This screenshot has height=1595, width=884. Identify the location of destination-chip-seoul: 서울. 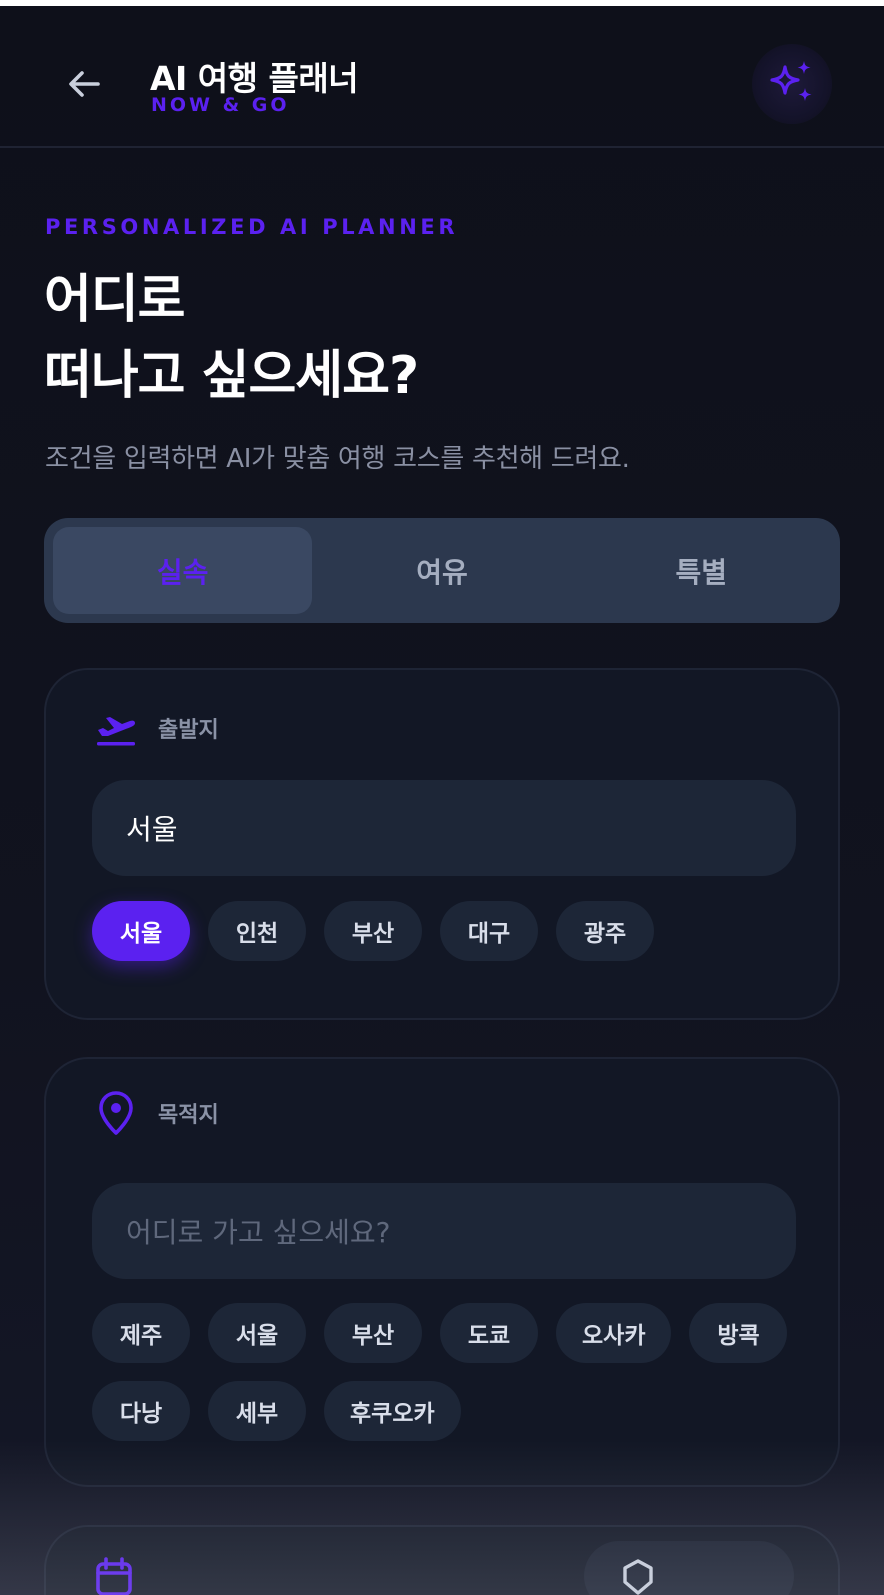
(257, 1333).